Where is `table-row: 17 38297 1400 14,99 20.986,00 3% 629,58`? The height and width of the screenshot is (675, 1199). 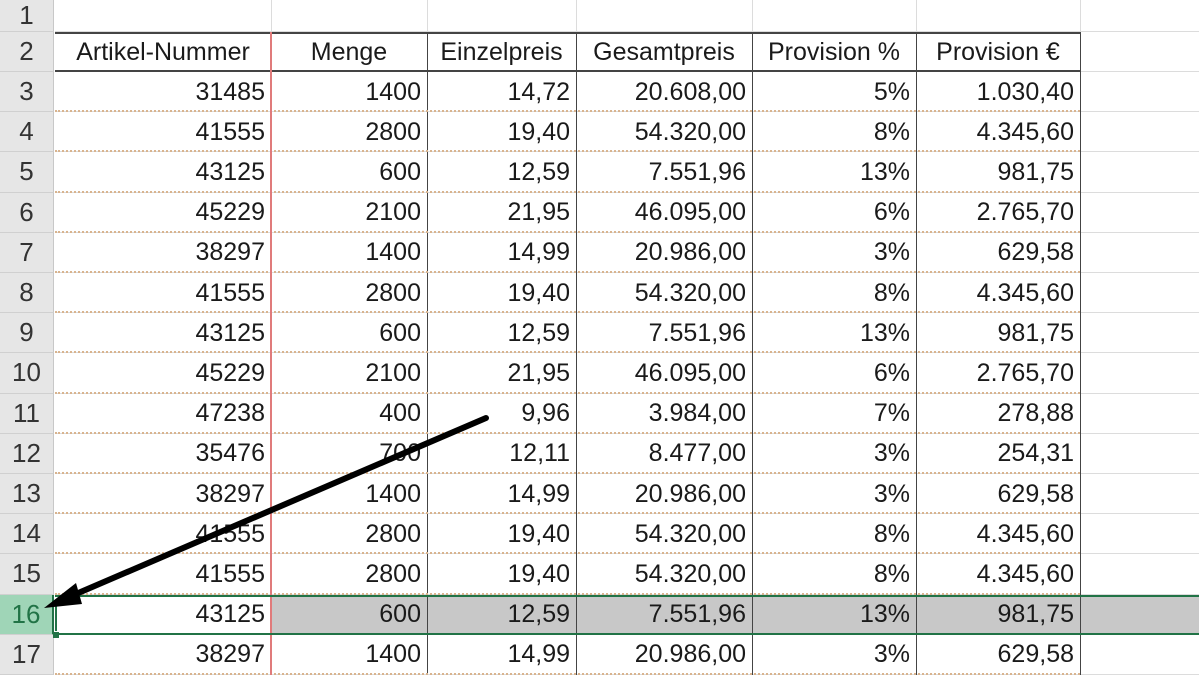 table-row: 17 38297 1400 14,99 20.986,00 3% 629,58 is located at coordinates (599, 654).